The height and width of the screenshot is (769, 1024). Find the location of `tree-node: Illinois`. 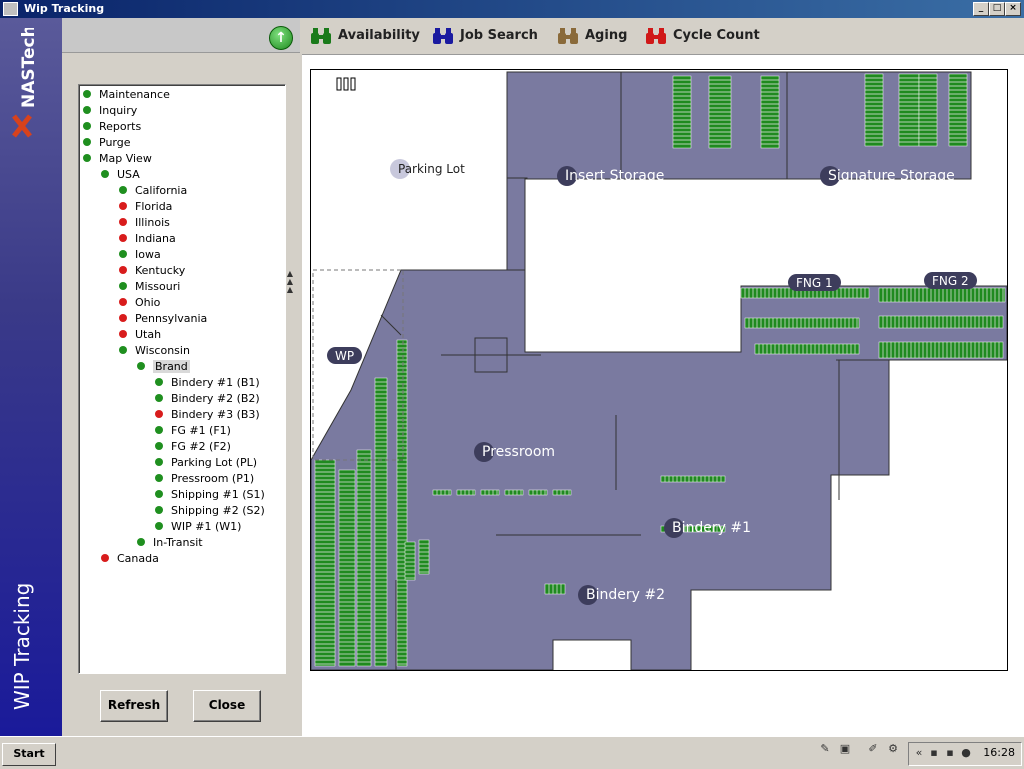

tree-node: Illinois is located at coordinates (144, 223).